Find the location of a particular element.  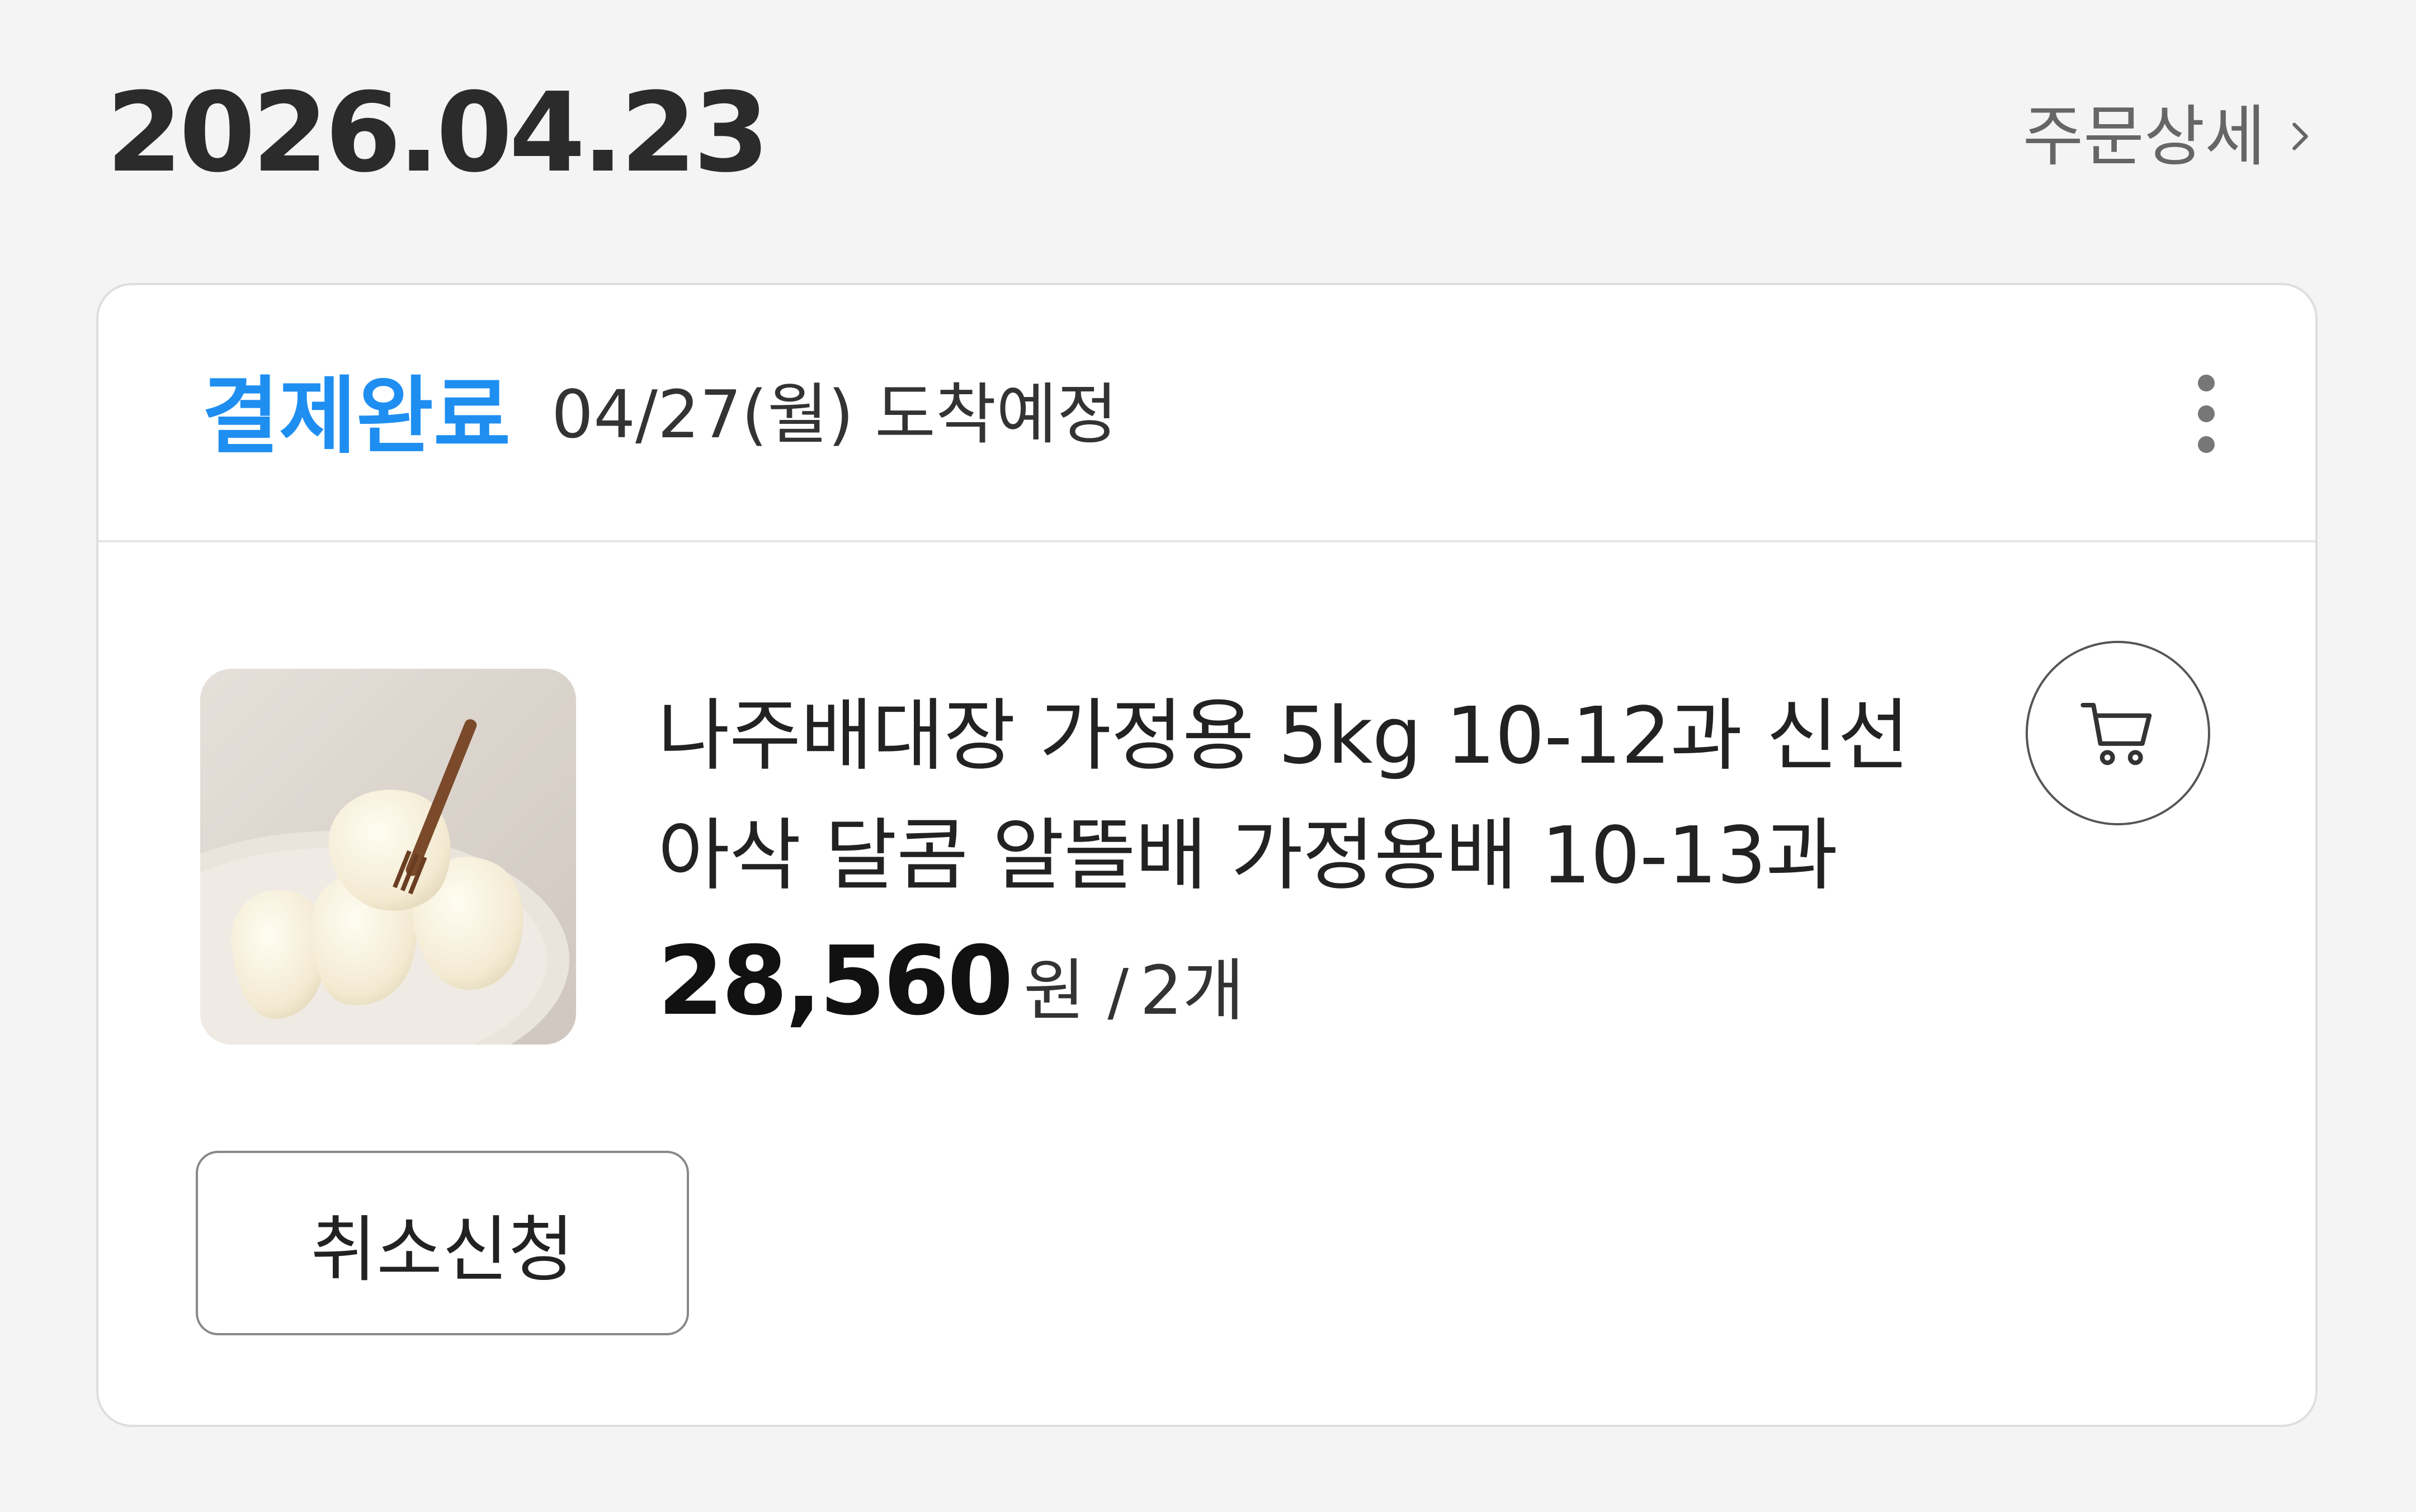

order-date: 2026.04.23 is located at coordinates (438, 133).